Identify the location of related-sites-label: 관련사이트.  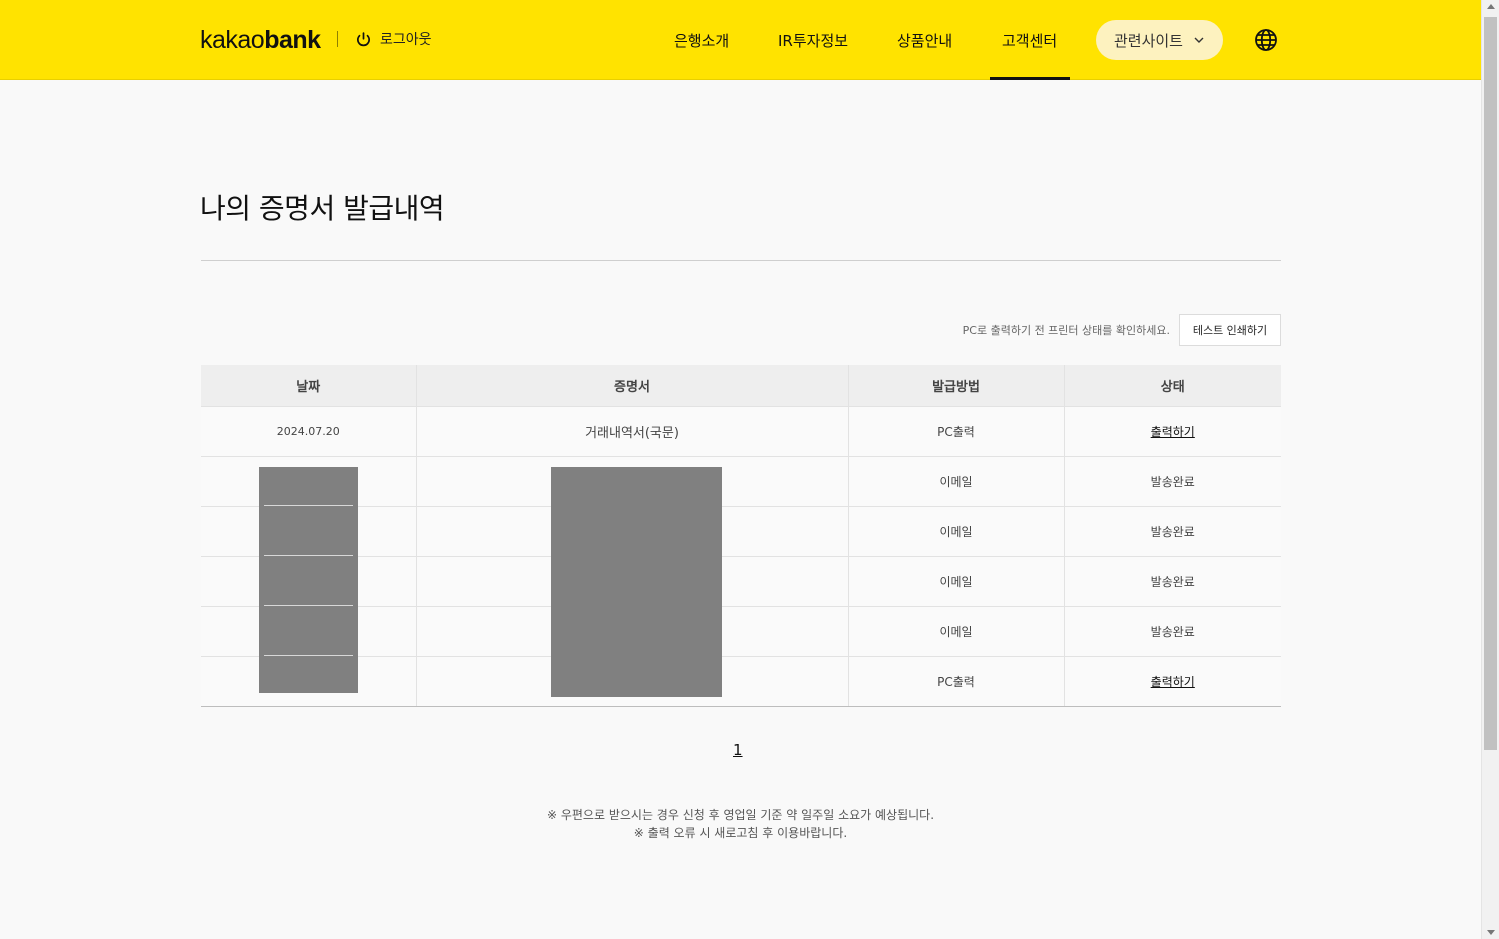
(1148, 40).